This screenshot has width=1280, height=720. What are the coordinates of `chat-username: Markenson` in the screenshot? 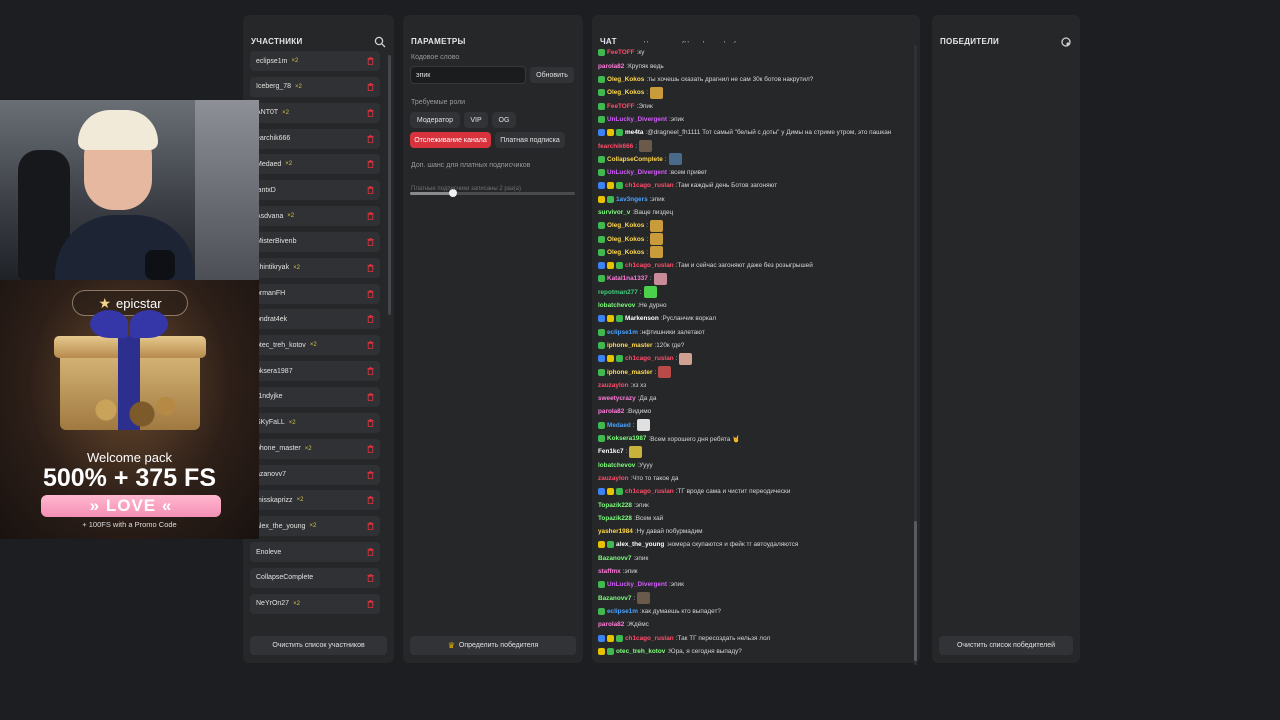 It's located at (642, 318).